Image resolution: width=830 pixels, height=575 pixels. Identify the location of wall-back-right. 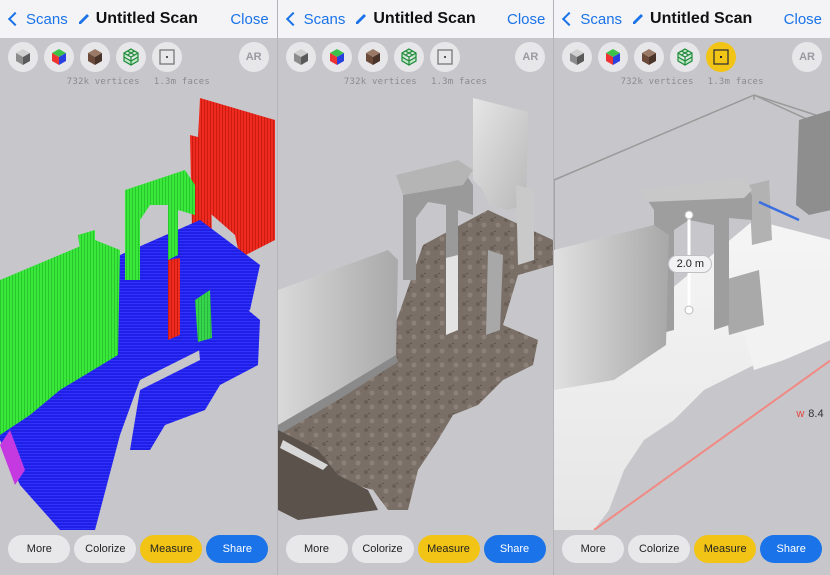
(813, 162).